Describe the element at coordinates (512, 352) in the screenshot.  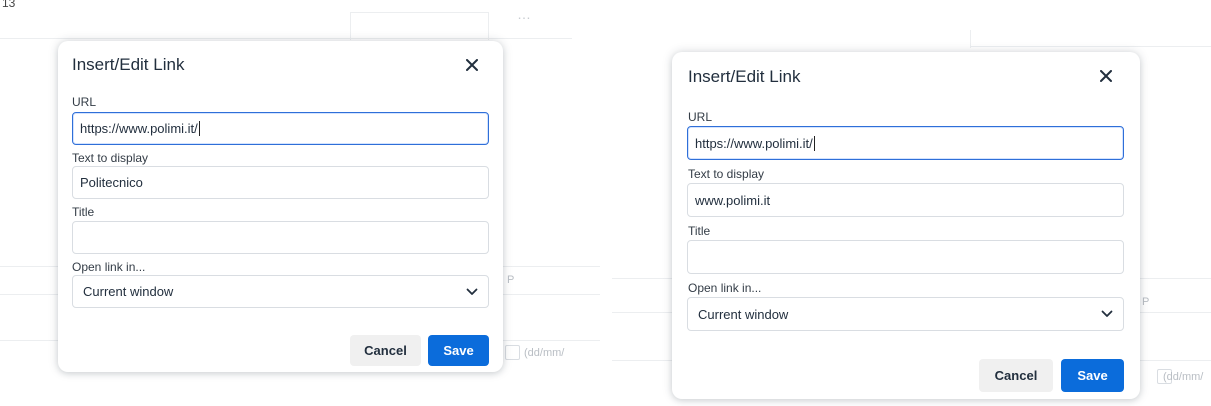
I see `bg-date-box` at that location.